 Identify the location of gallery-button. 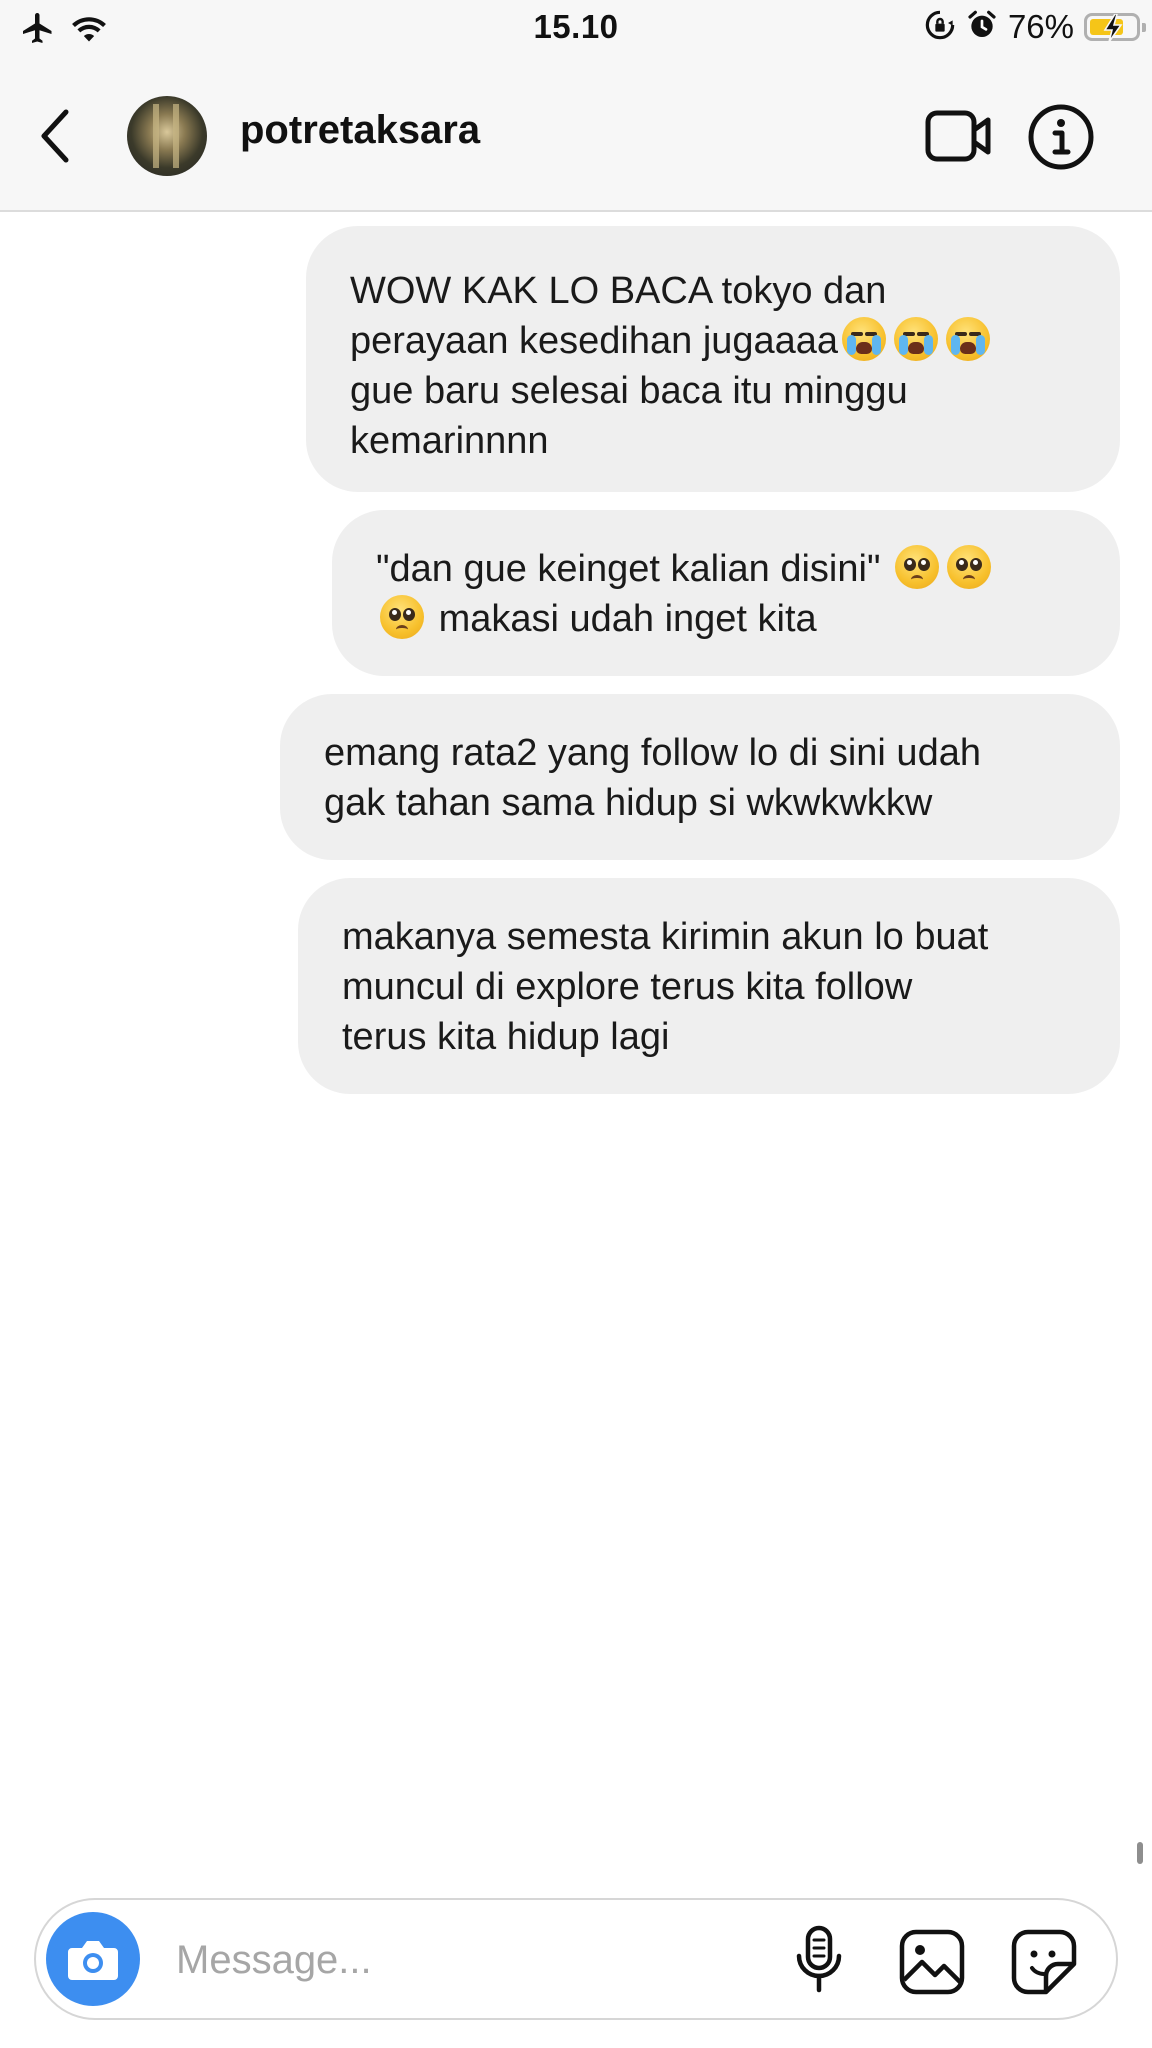
(932, 1962).